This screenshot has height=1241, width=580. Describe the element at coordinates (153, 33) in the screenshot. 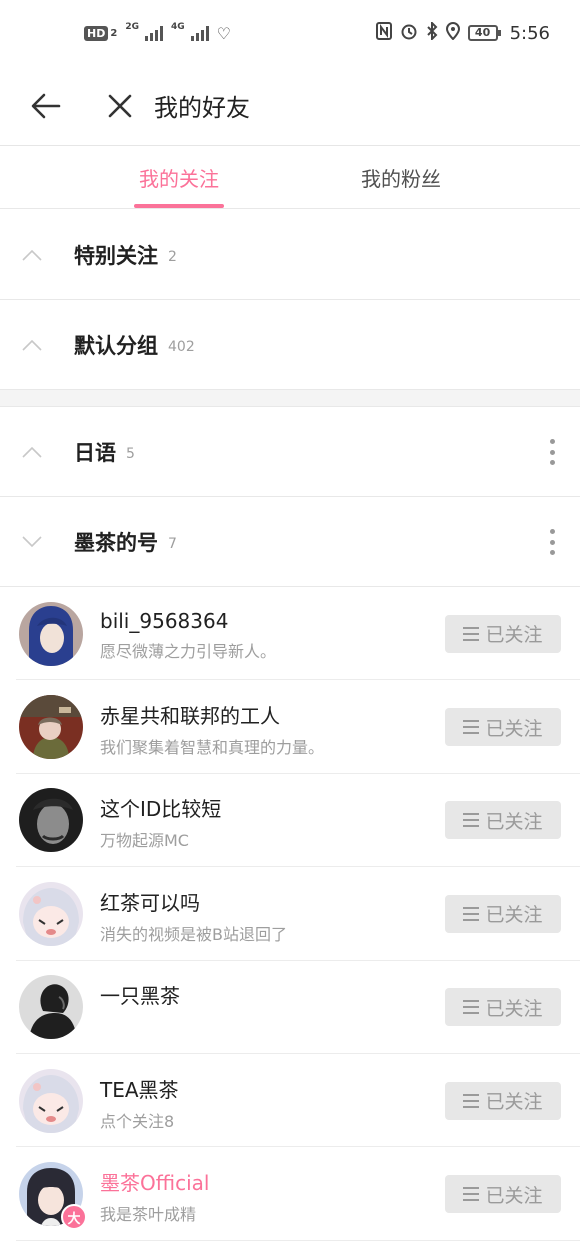

I see `signal-icon` at that location.